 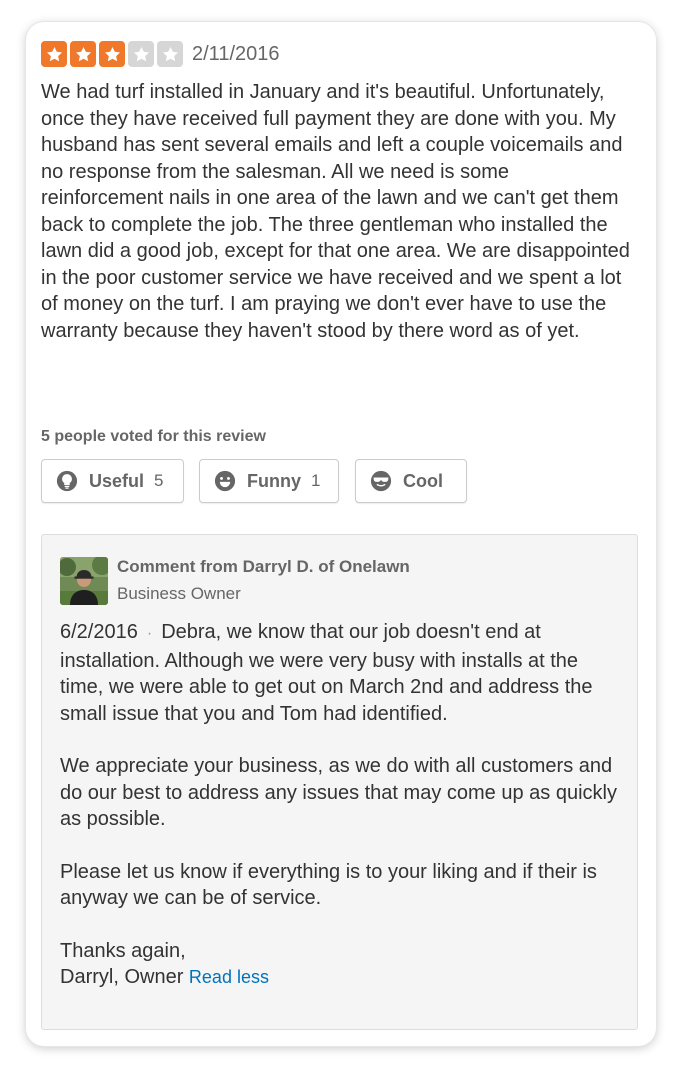 I want to click on review-date: 2/11/2016, so click(x=236, y=54).